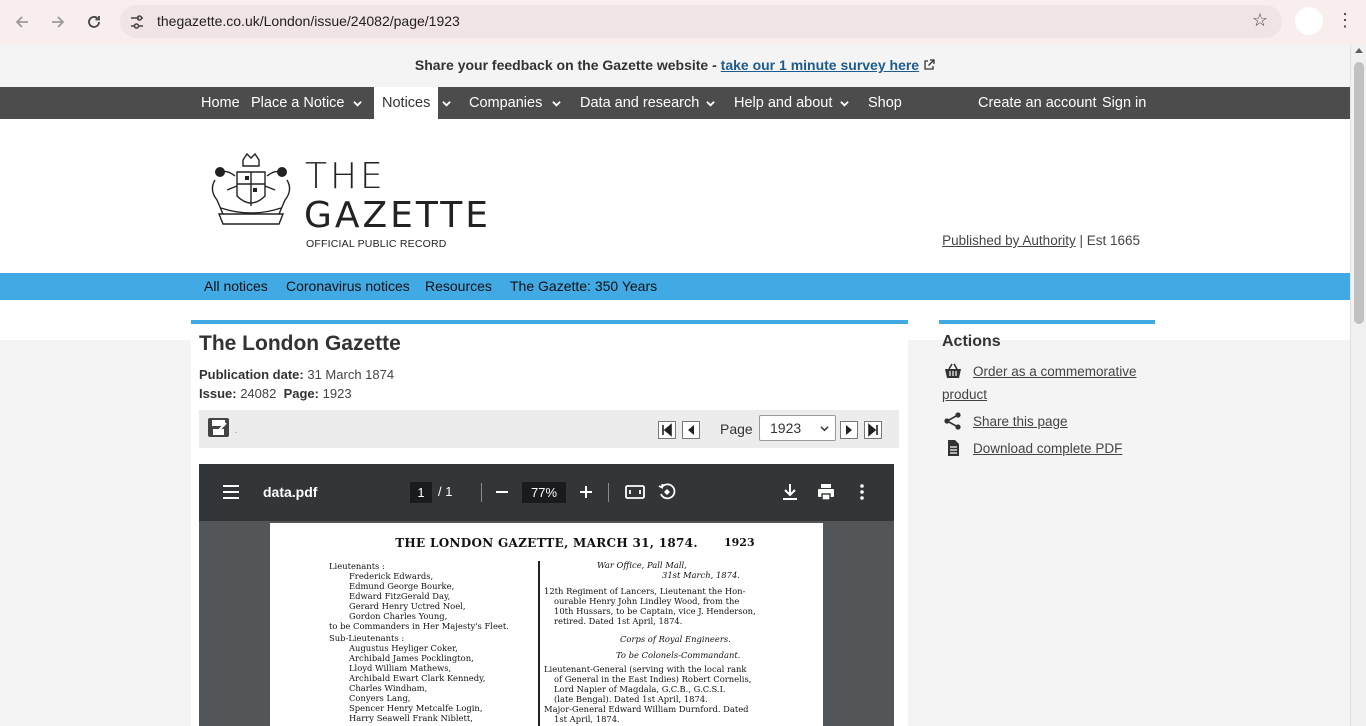 This screenshot has height=726, width=1366. I want to click on nav-companies: Companies, so click(505, 103).